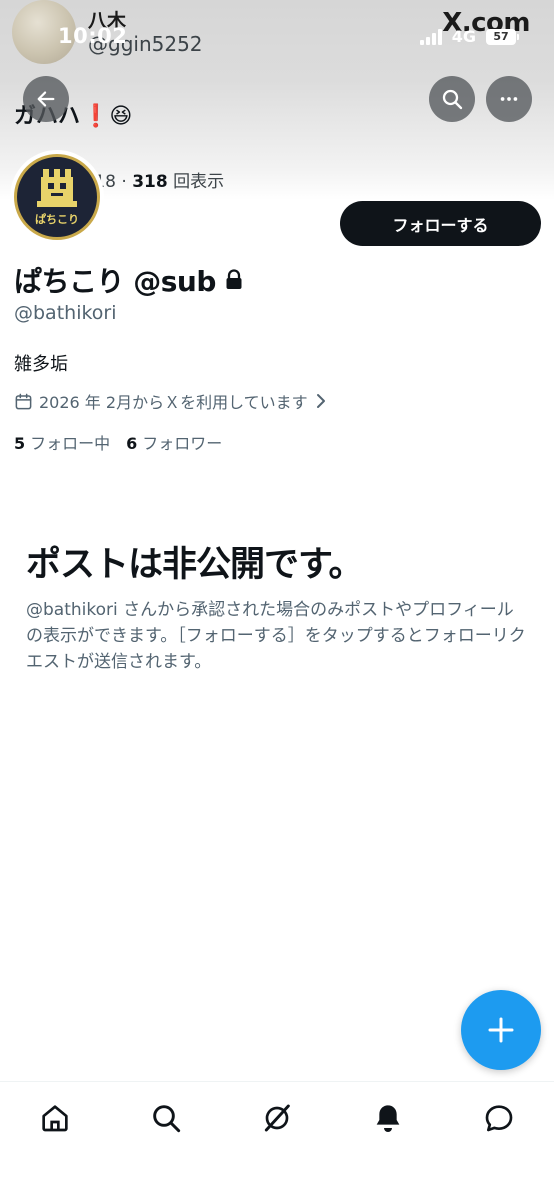 The image size is (554, 1200). I want to click on bottom-navigation, so click(277, 1140).